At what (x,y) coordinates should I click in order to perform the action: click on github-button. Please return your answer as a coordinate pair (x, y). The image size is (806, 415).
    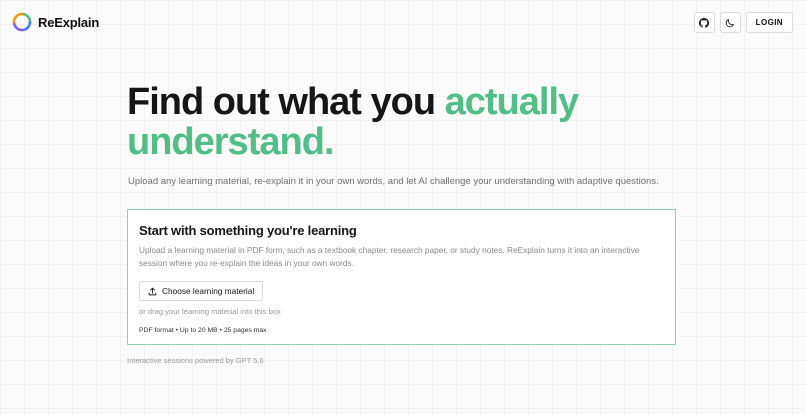
    Looking at the image, I should click on (704, 22).